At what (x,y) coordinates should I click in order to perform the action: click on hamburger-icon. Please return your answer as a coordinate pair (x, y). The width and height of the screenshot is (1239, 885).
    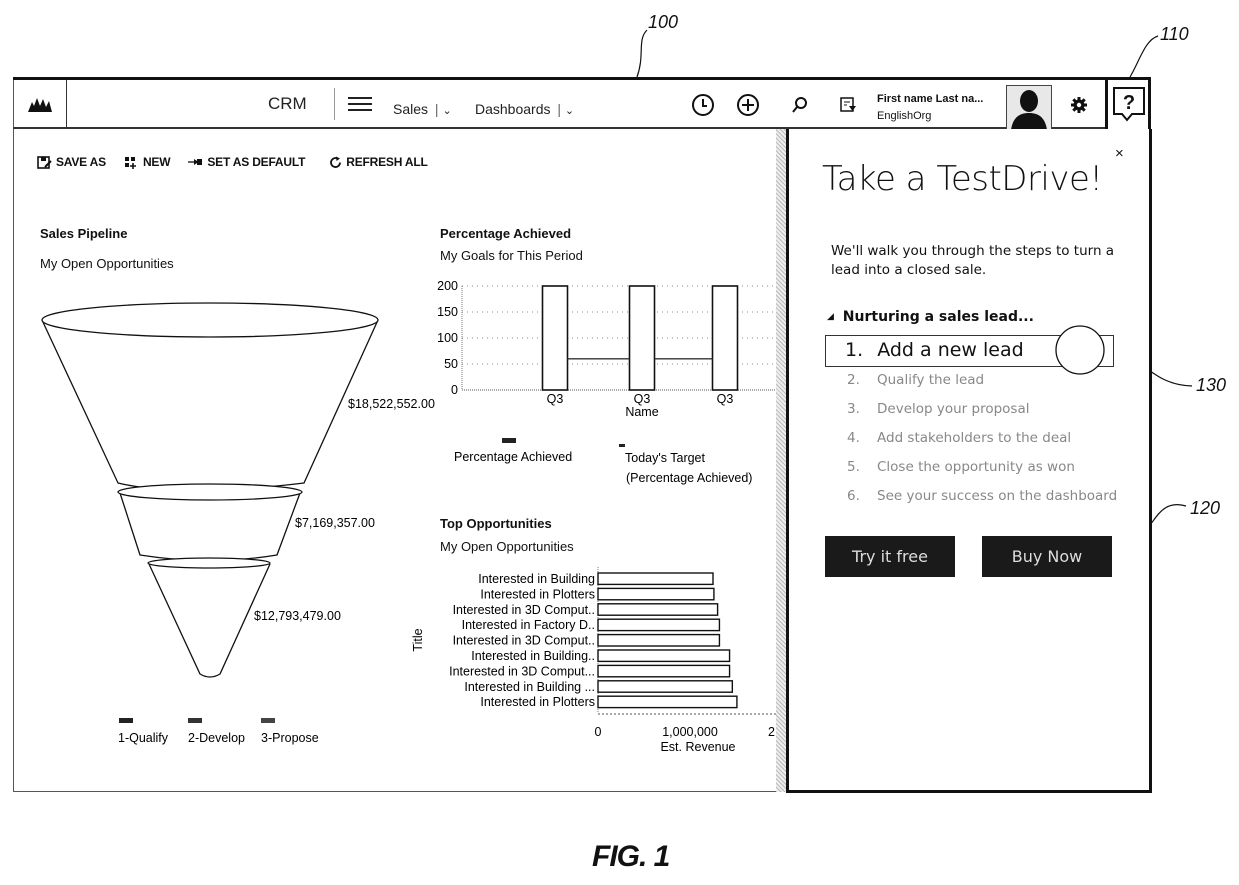
    Looking at the image, I should click on (360, 104).